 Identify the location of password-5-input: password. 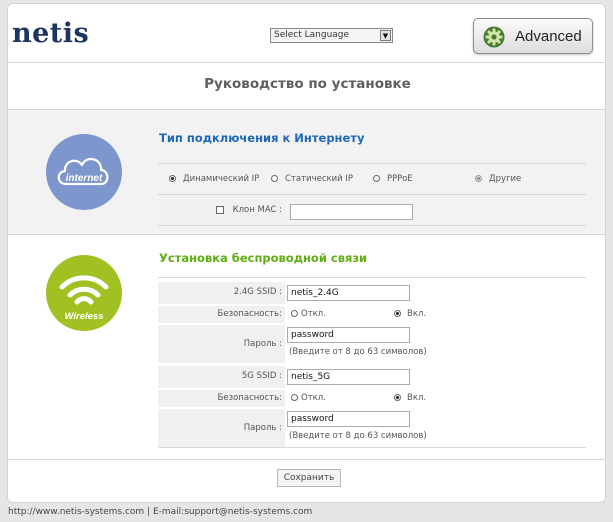
(348, 419).